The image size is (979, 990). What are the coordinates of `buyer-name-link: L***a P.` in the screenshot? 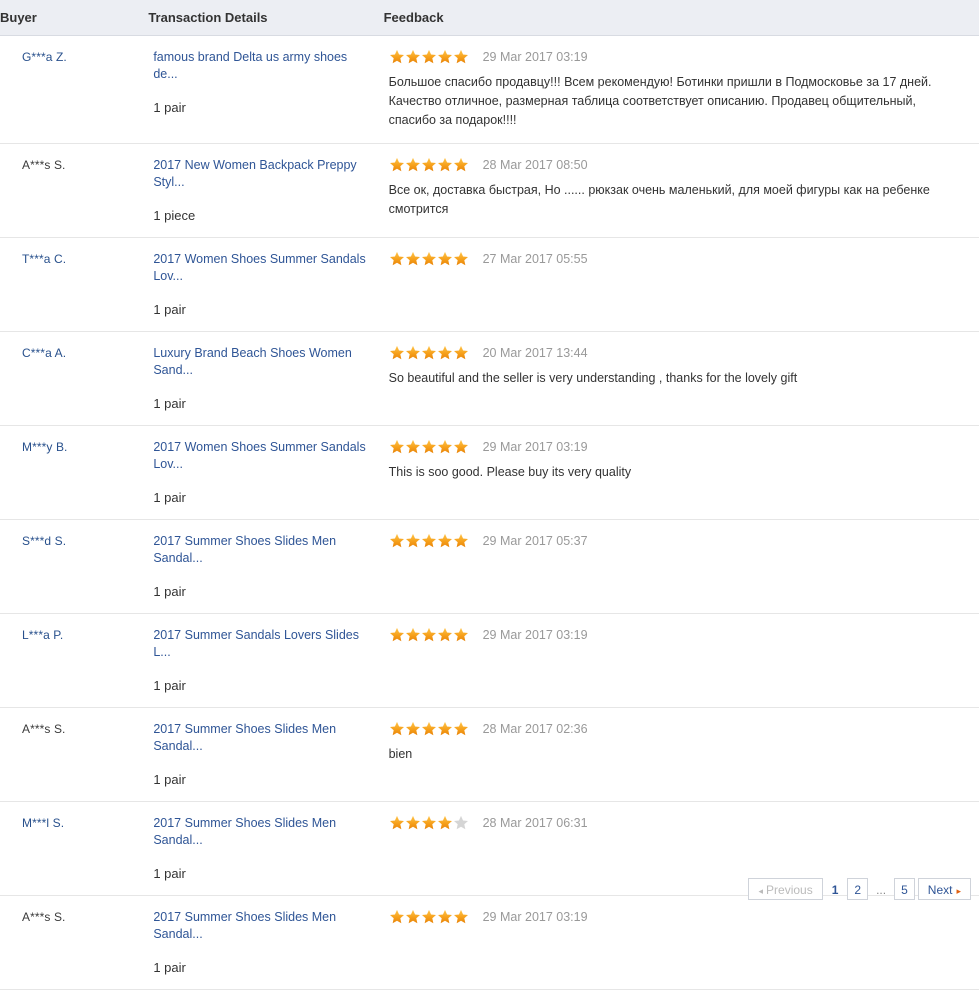 It's located at (42, 635).